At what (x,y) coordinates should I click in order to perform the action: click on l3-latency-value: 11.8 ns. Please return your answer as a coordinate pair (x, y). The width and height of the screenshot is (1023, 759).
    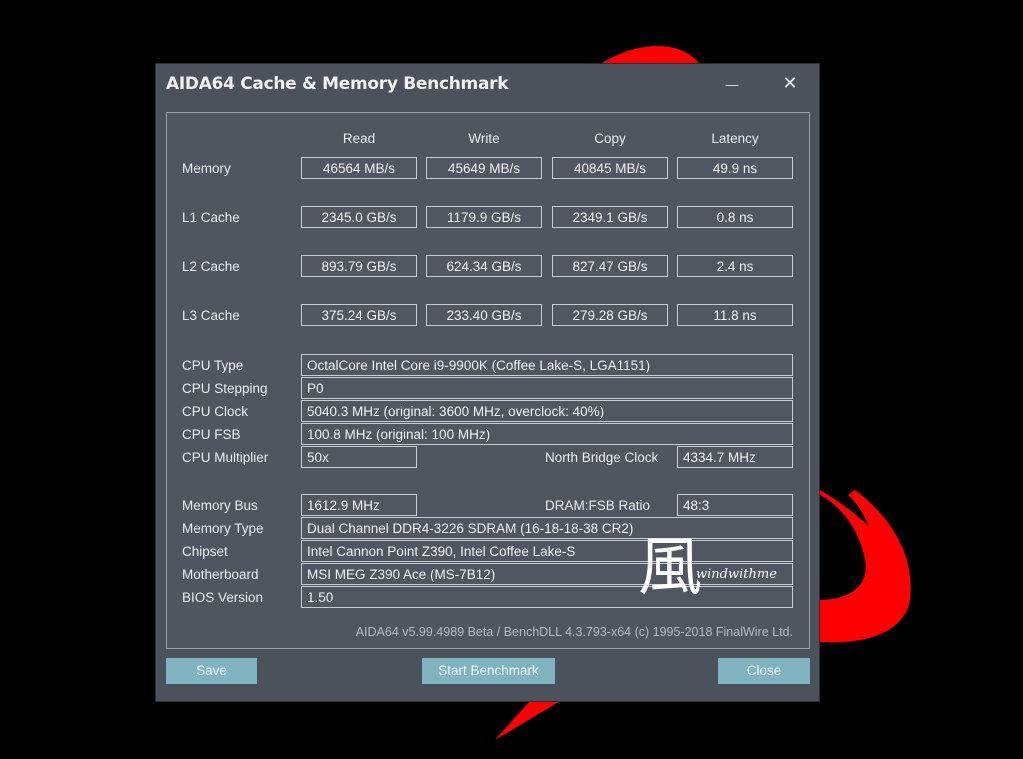
    Looking at the image, I should click on (735, 315).